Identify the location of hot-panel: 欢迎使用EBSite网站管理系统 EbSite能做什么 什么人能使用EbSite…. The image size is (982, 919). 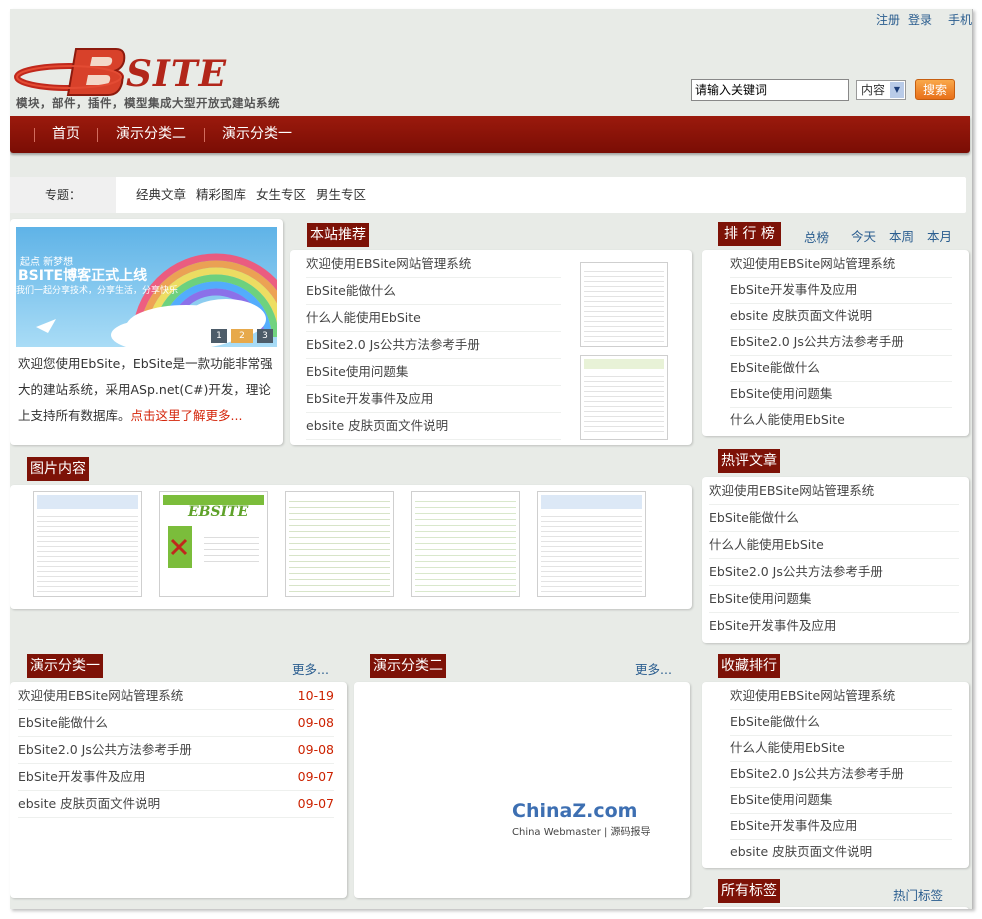
(835, 560).